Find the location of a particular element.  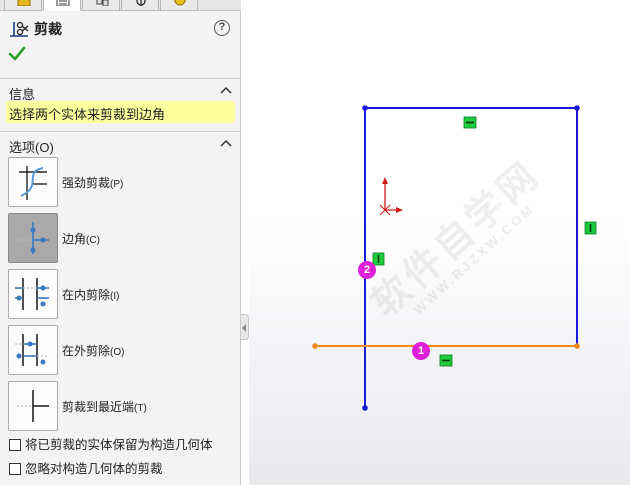

configuration-manager-icon is located at coordinates (102, 3).